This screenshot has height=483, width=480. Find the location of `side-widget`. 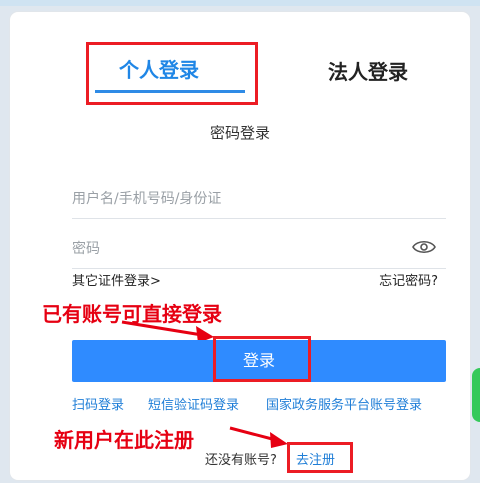

side-widget is located at coordinates (476, 395).